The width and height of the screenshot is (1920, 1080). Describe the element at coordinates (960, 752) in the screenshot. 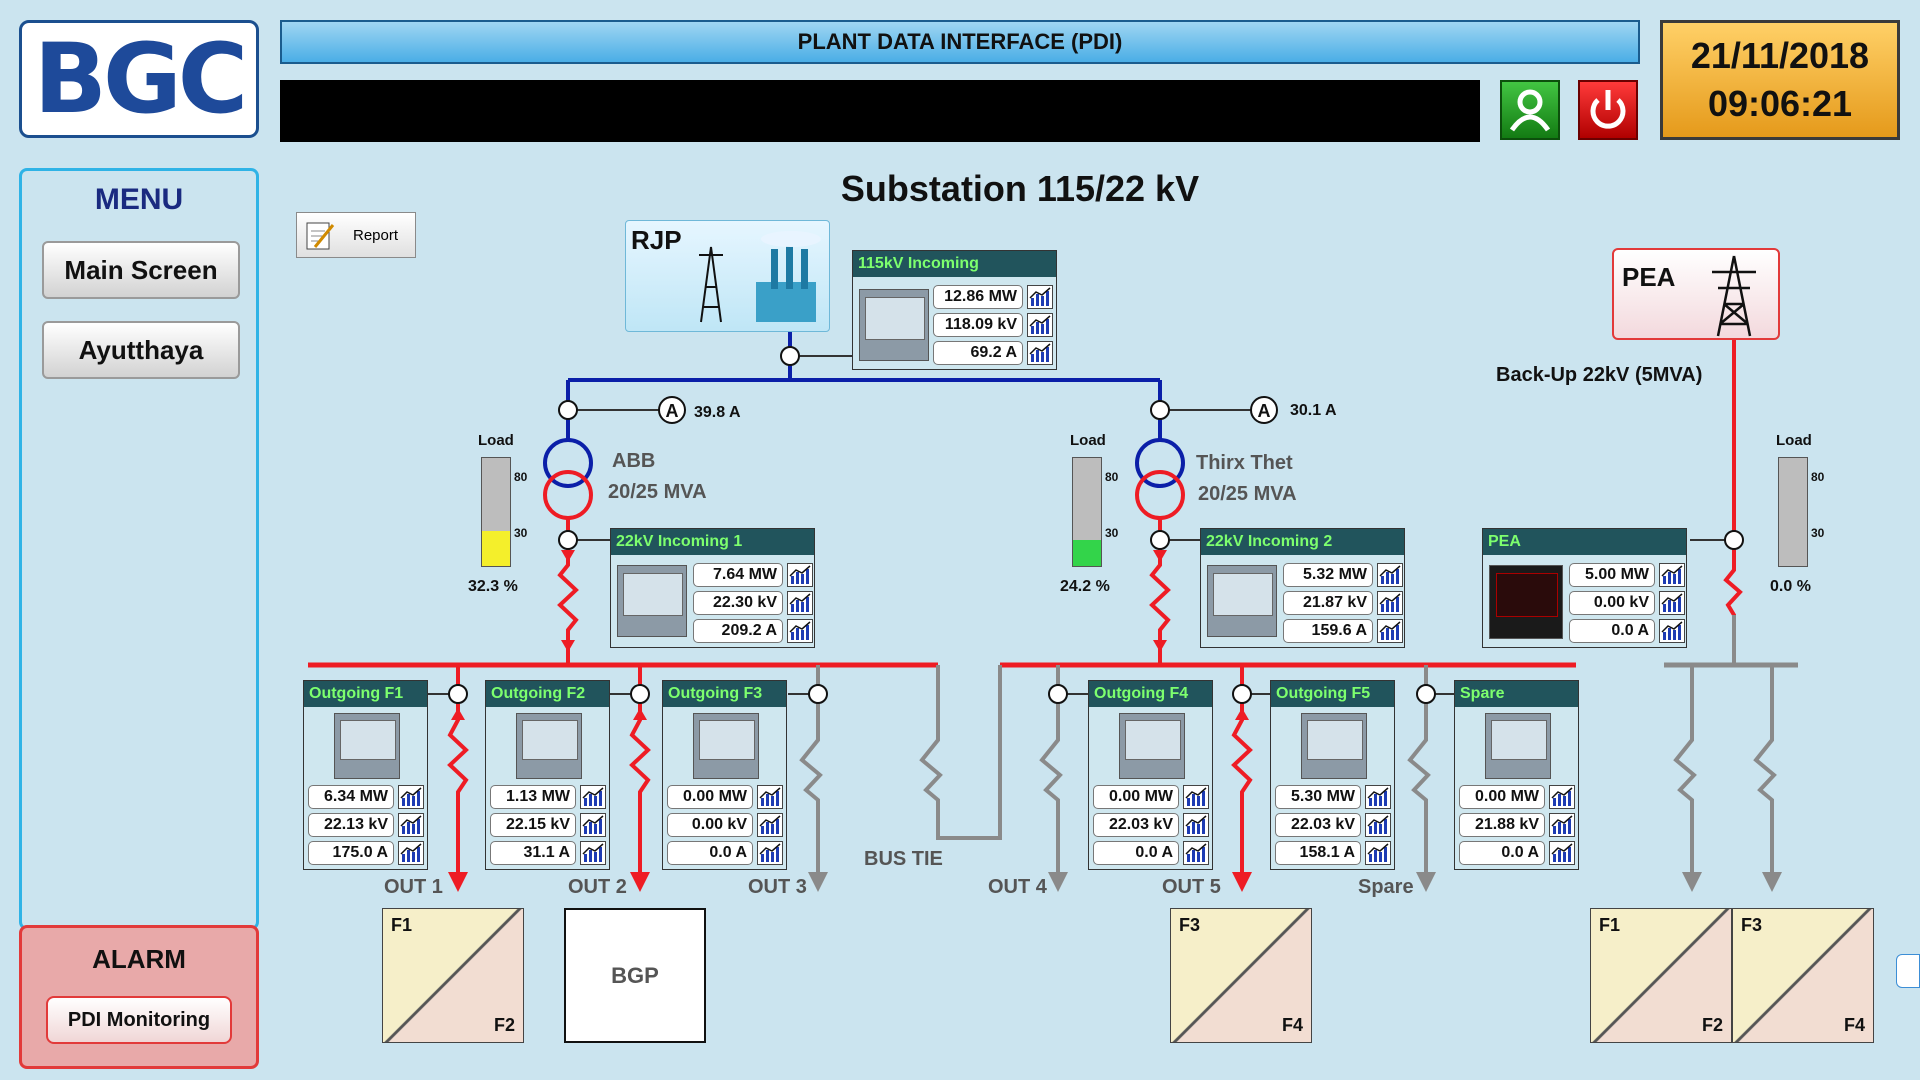

I see `bus-tie-line` at that location.